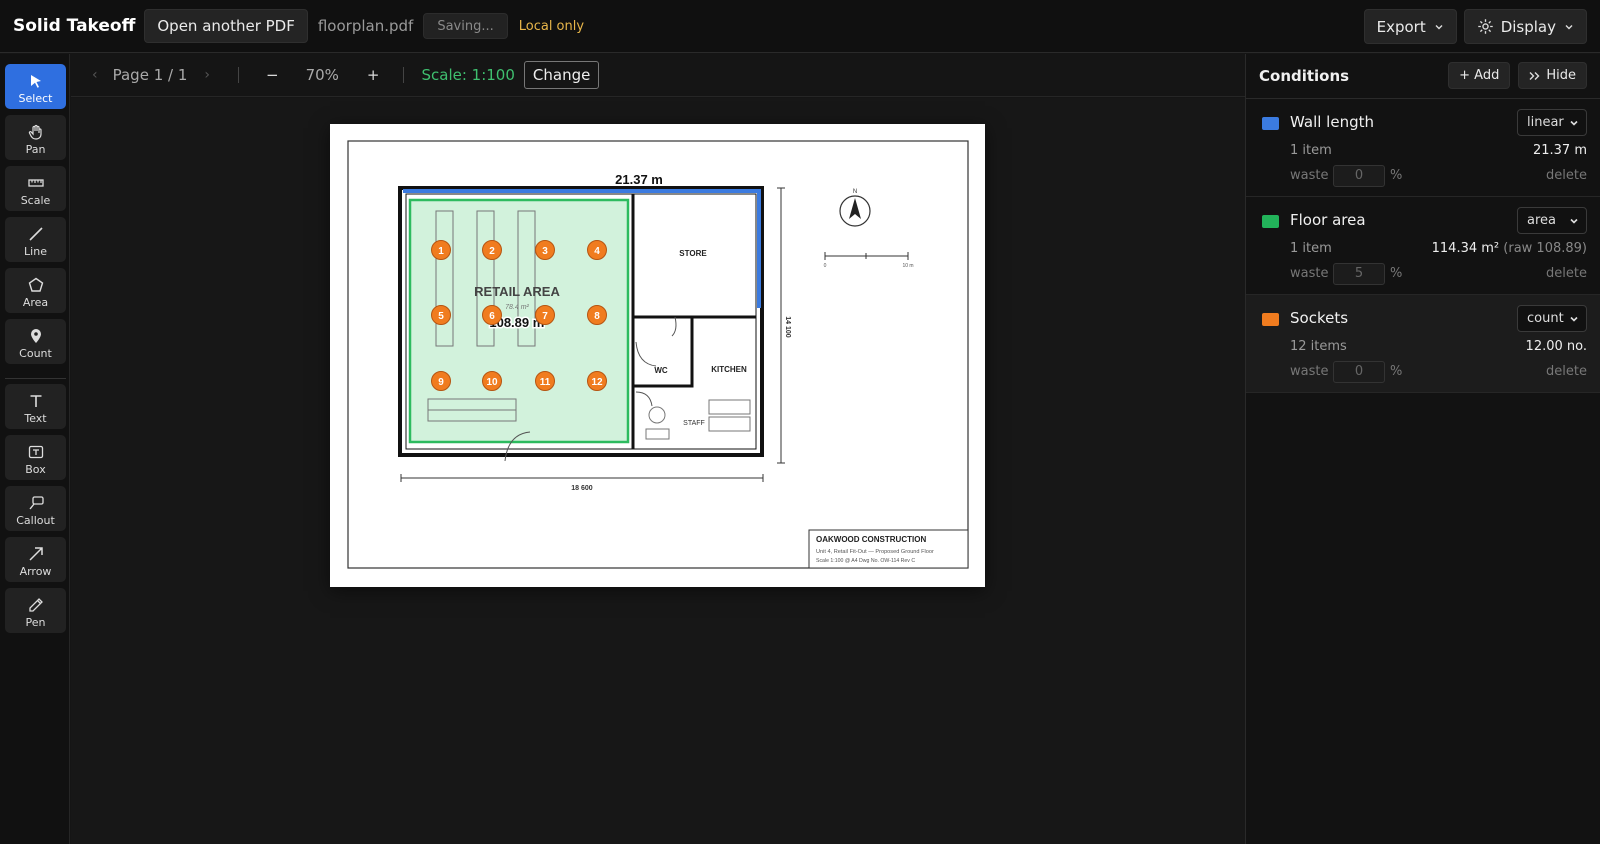  What do you see at coordinates (866, 256) in the screenshot?
I see `scale-bar` at bounding box center [866, 256].